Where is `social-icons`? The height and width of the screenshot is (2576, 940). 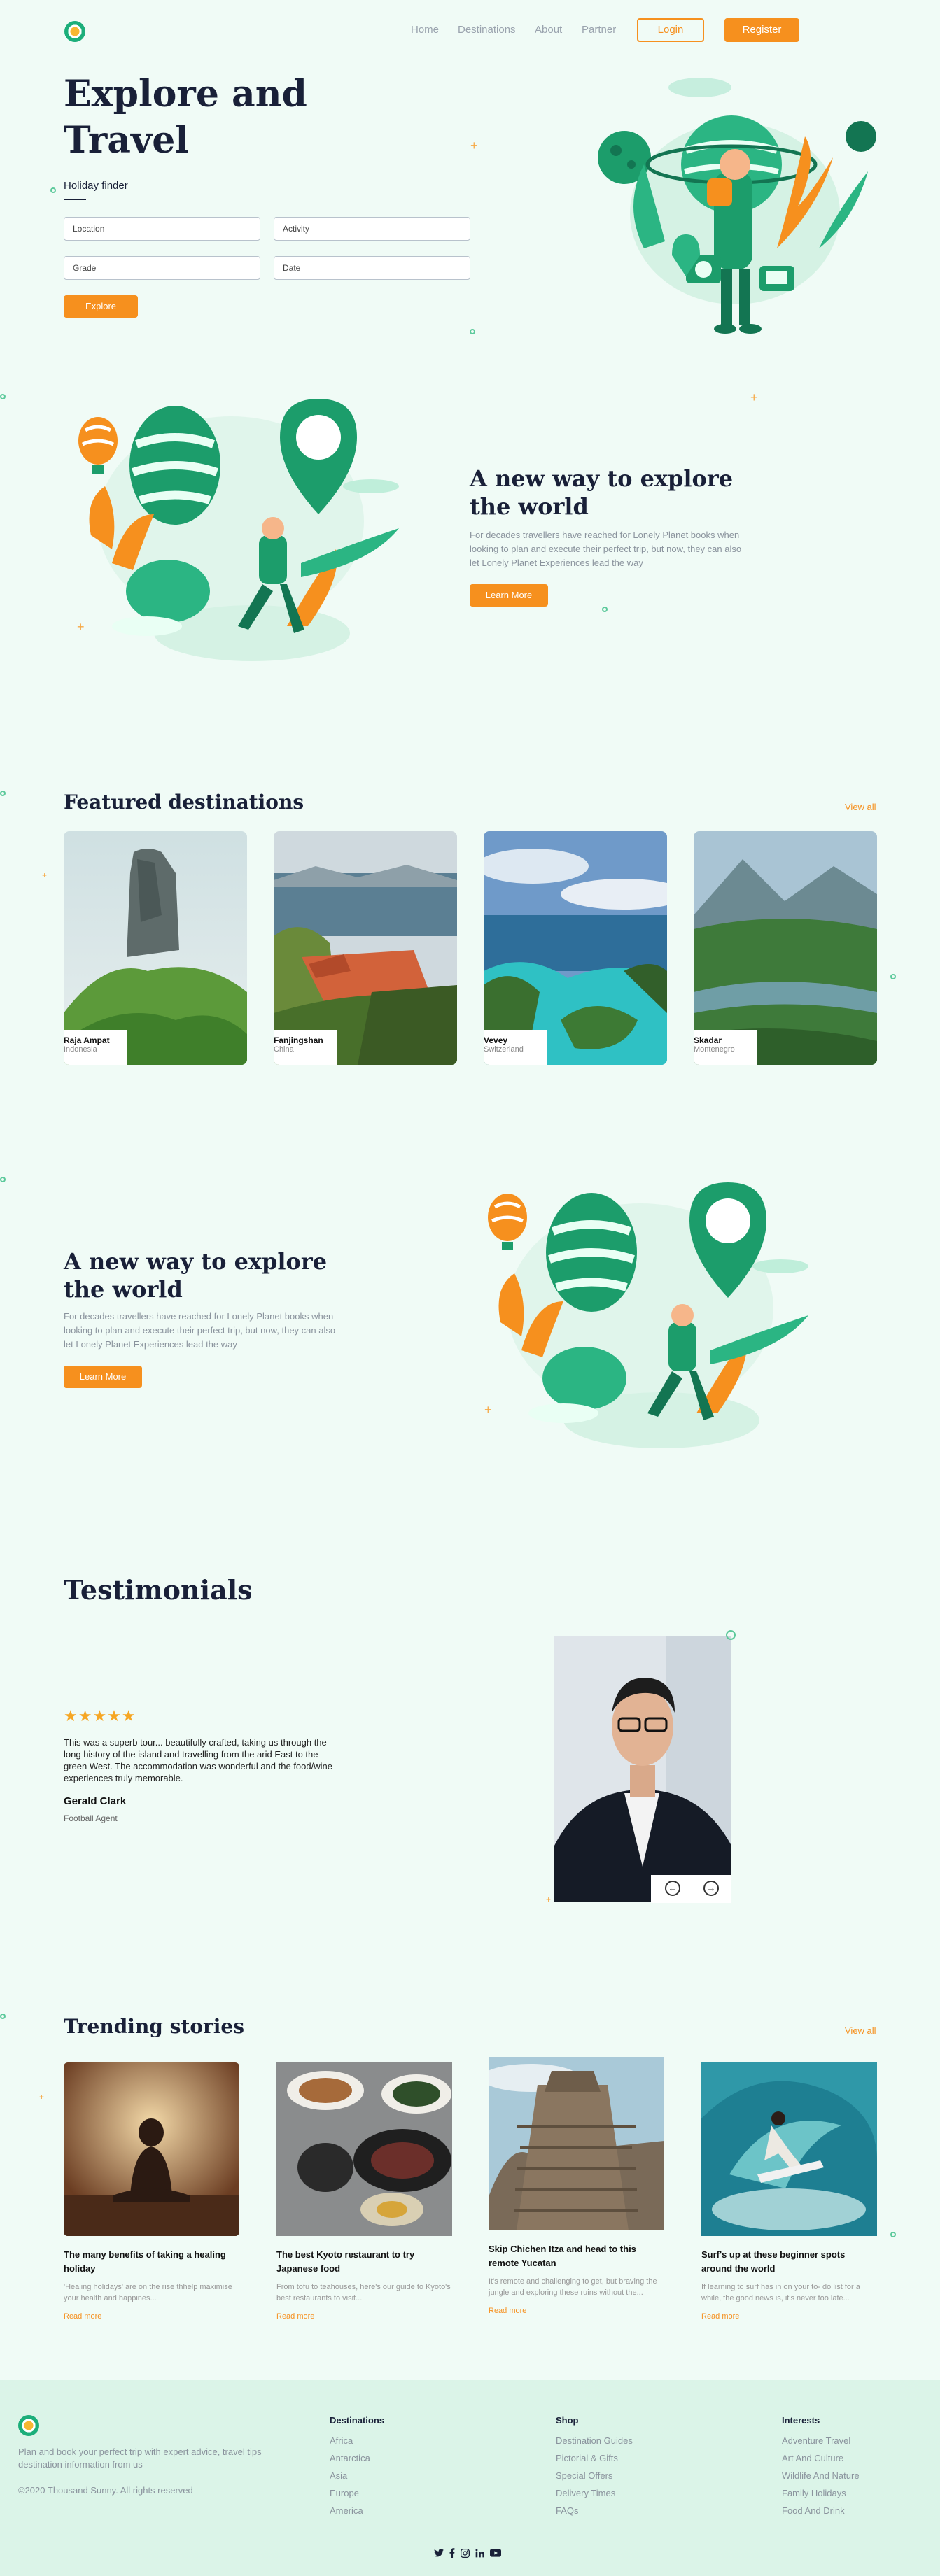 social-icons is located at coordinates (467, 2553).